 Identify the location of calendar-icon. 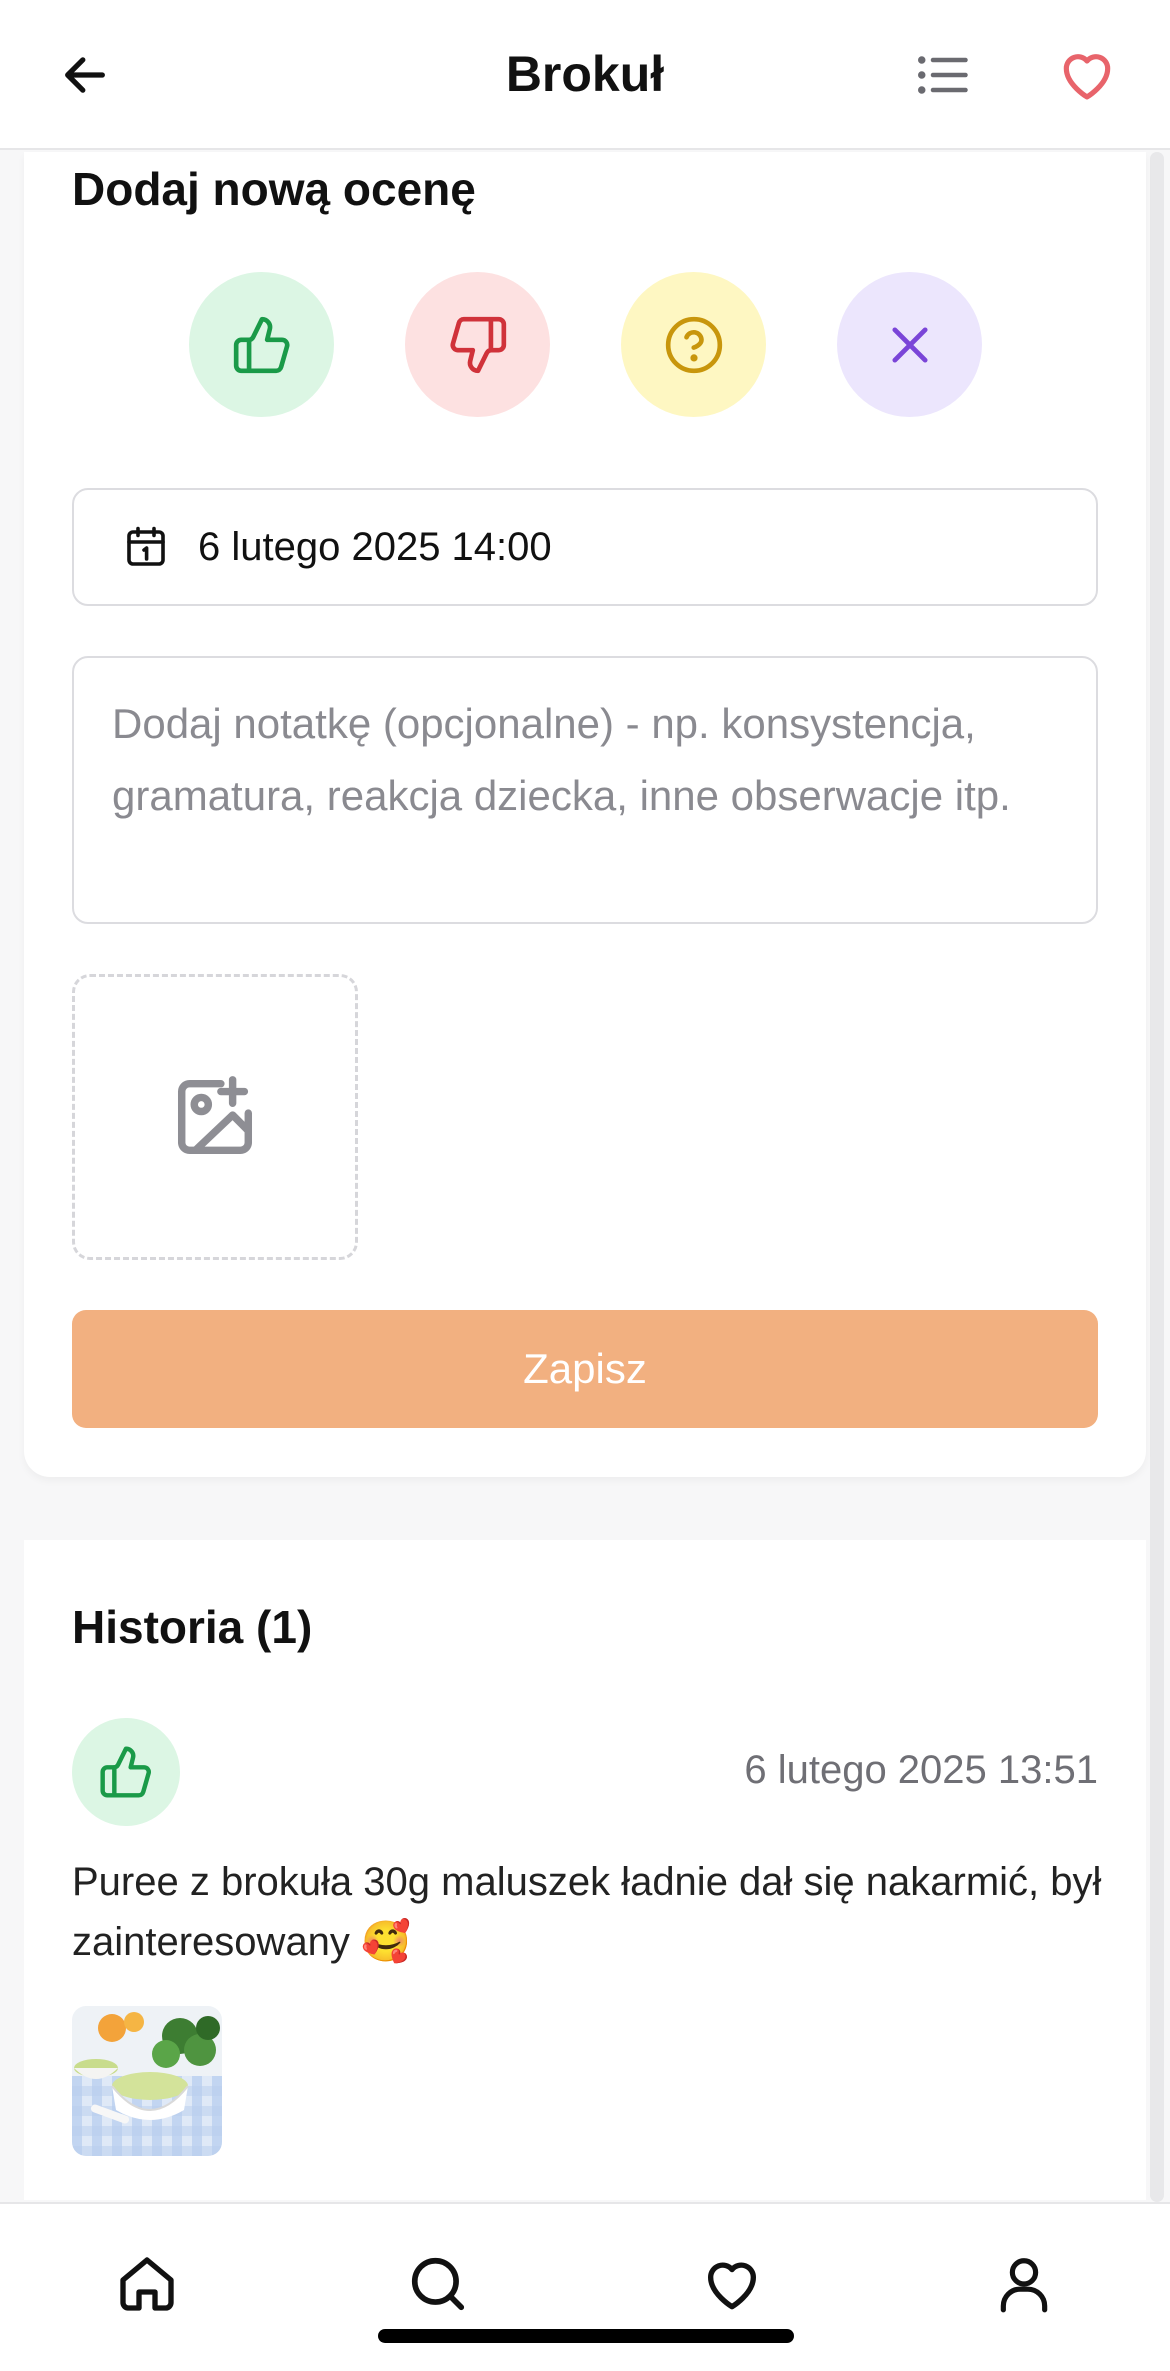
(146, 546).